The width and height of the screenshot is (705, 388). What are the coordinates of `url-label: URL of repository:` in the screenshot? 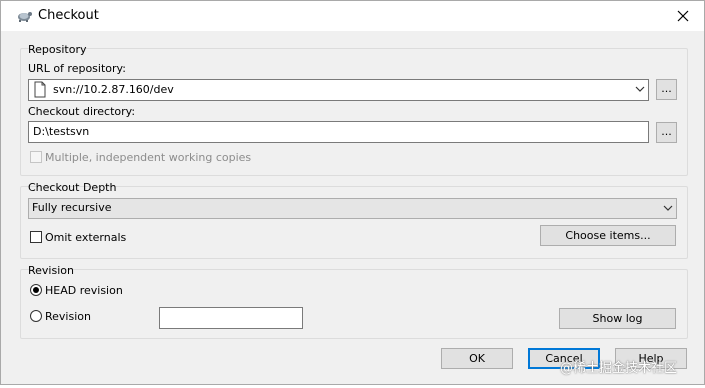 It's located at (77, 68).